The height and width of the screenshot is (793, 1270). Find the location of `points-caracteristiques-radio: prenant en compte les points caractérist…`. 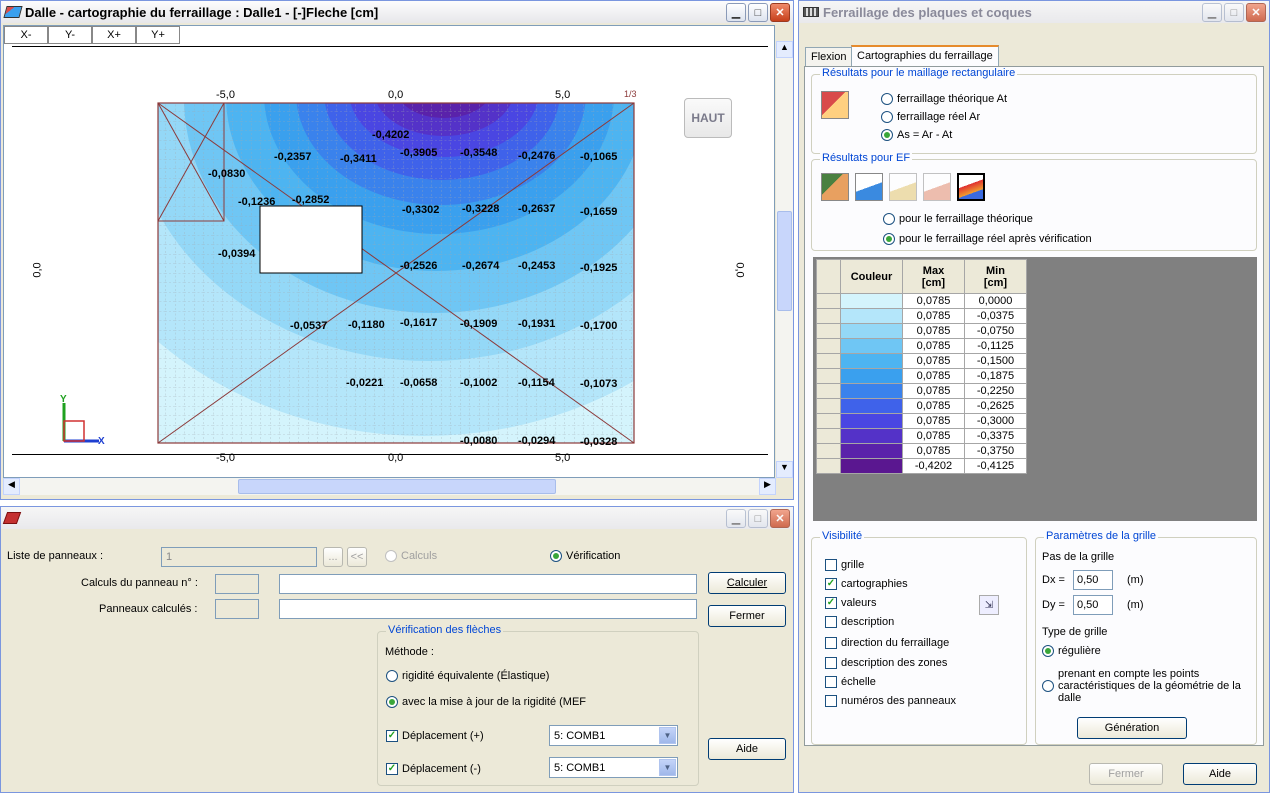

points-caracteristiques-radio: prenant en compte les points caractérist… is located at coordinates (1147, 686).